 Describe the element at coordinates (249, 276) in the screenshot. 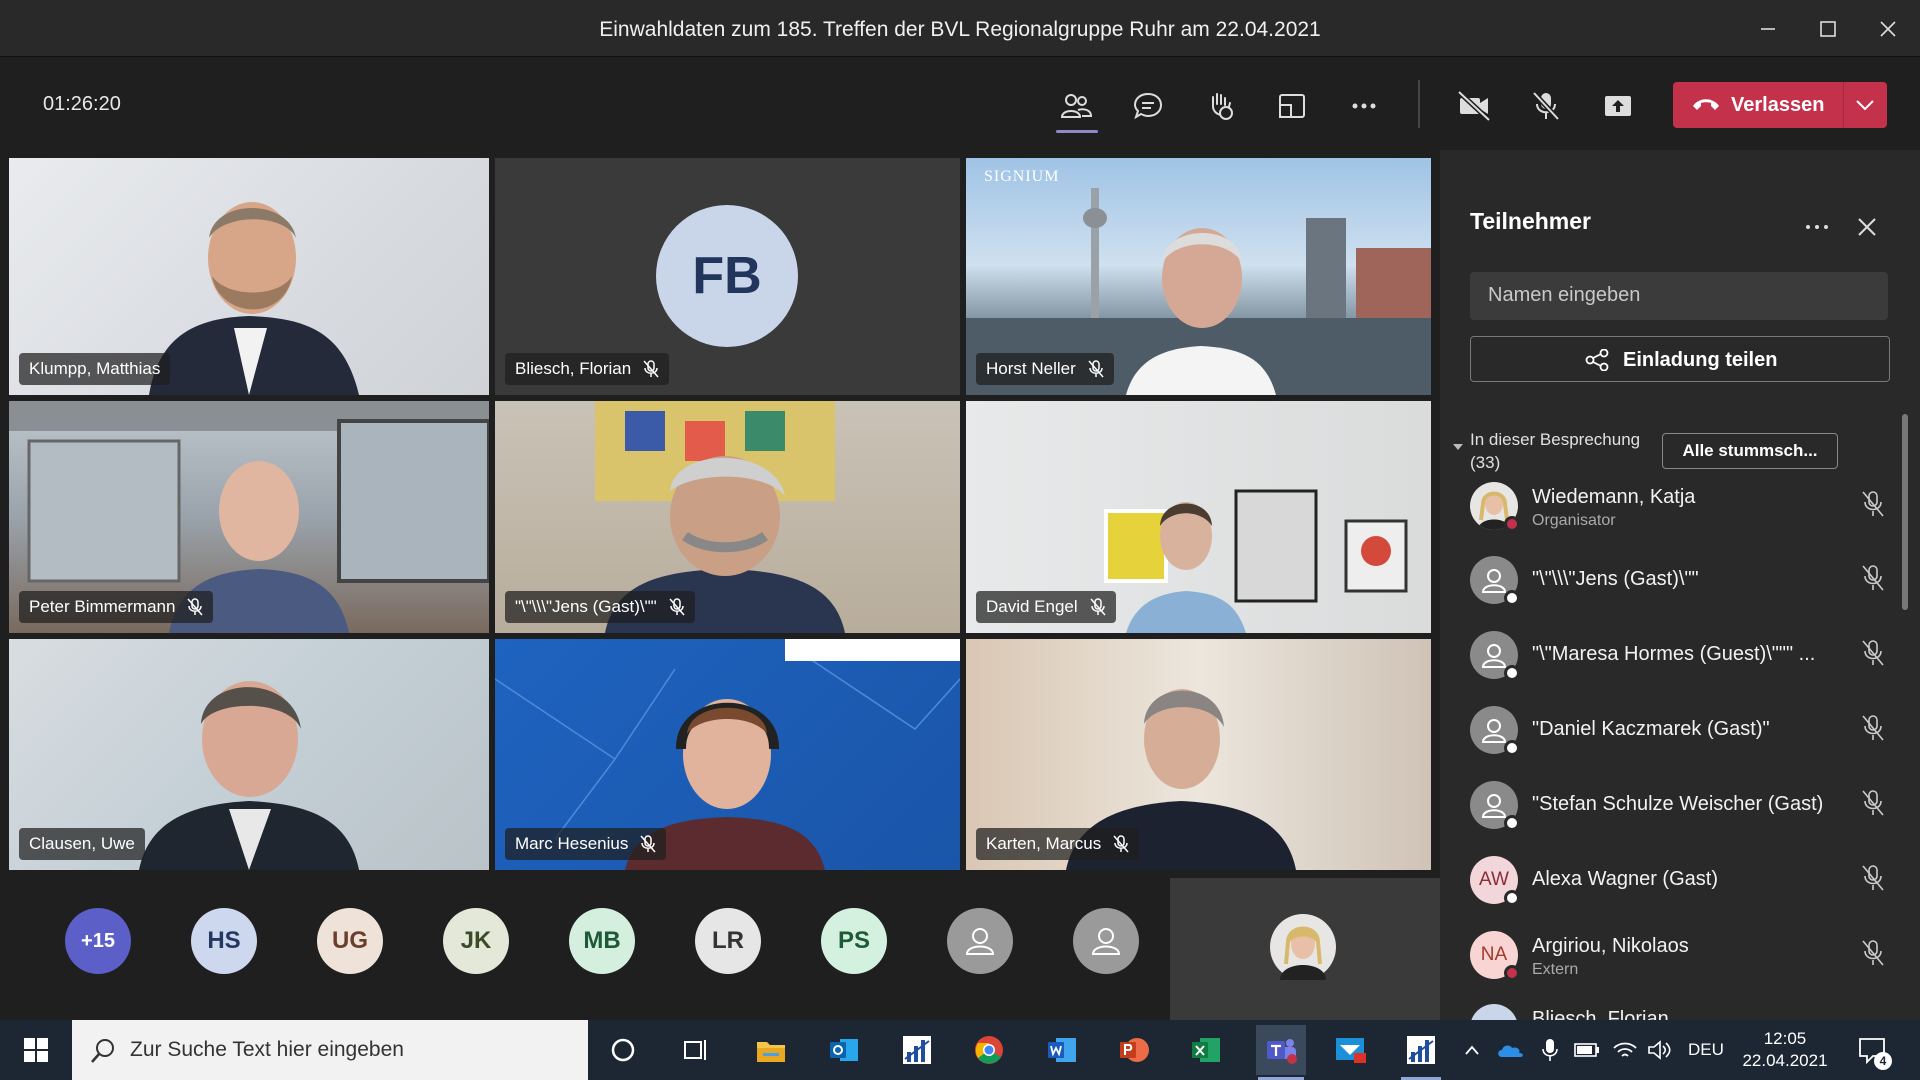

I see `video-tile: Klumpp, Matthias` at that location.